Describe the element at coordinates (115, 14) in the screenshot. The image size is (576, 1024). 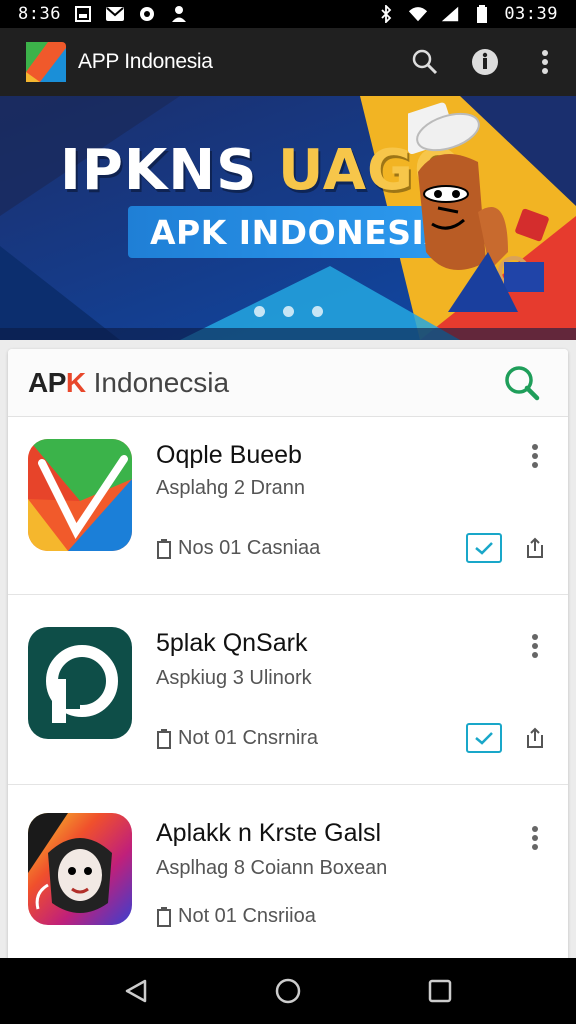
I see `mail-icon` at that location.